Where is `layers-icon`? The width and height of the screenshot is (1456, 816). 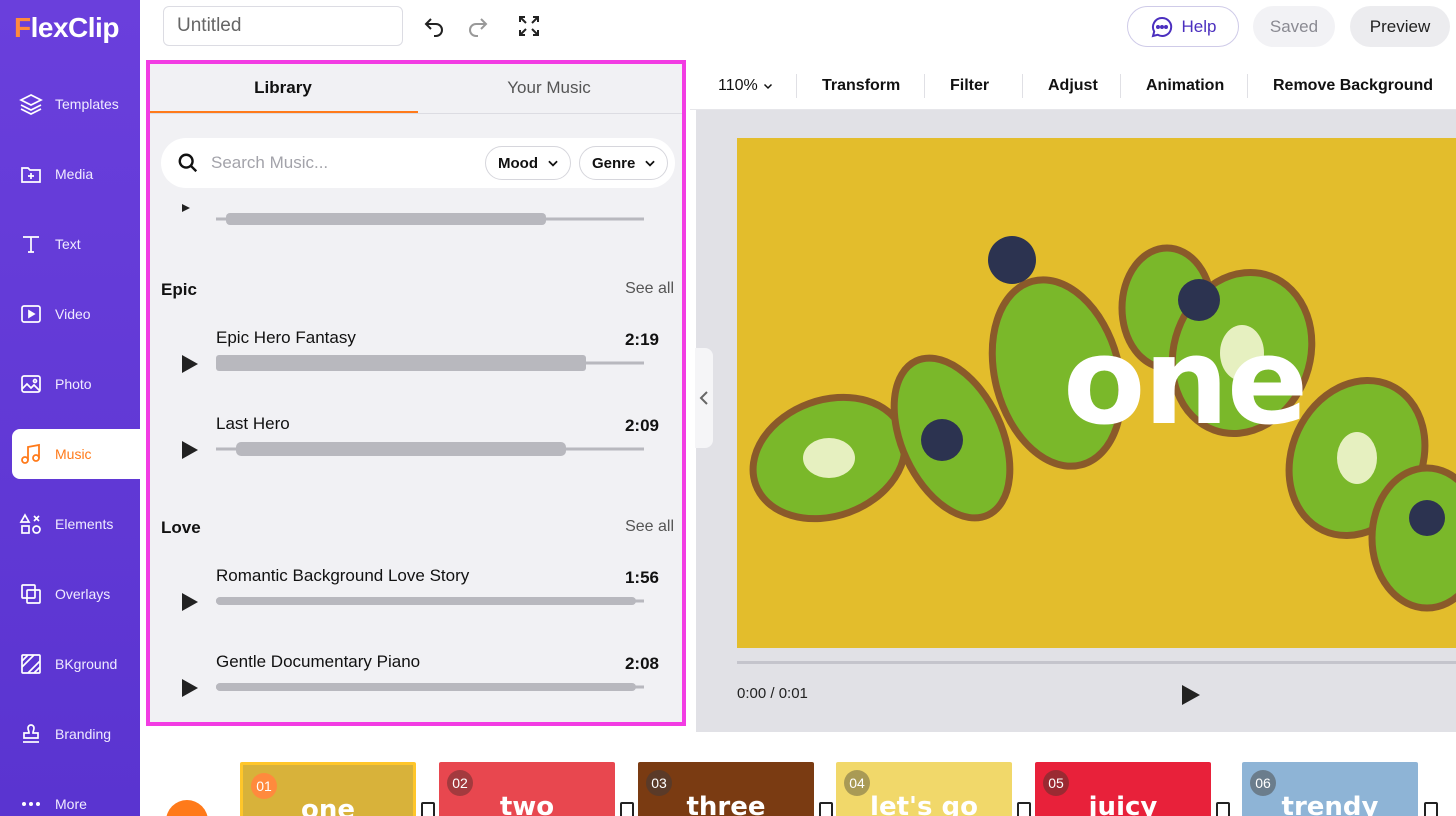 layers-icon is located at coordinates (31, 104).